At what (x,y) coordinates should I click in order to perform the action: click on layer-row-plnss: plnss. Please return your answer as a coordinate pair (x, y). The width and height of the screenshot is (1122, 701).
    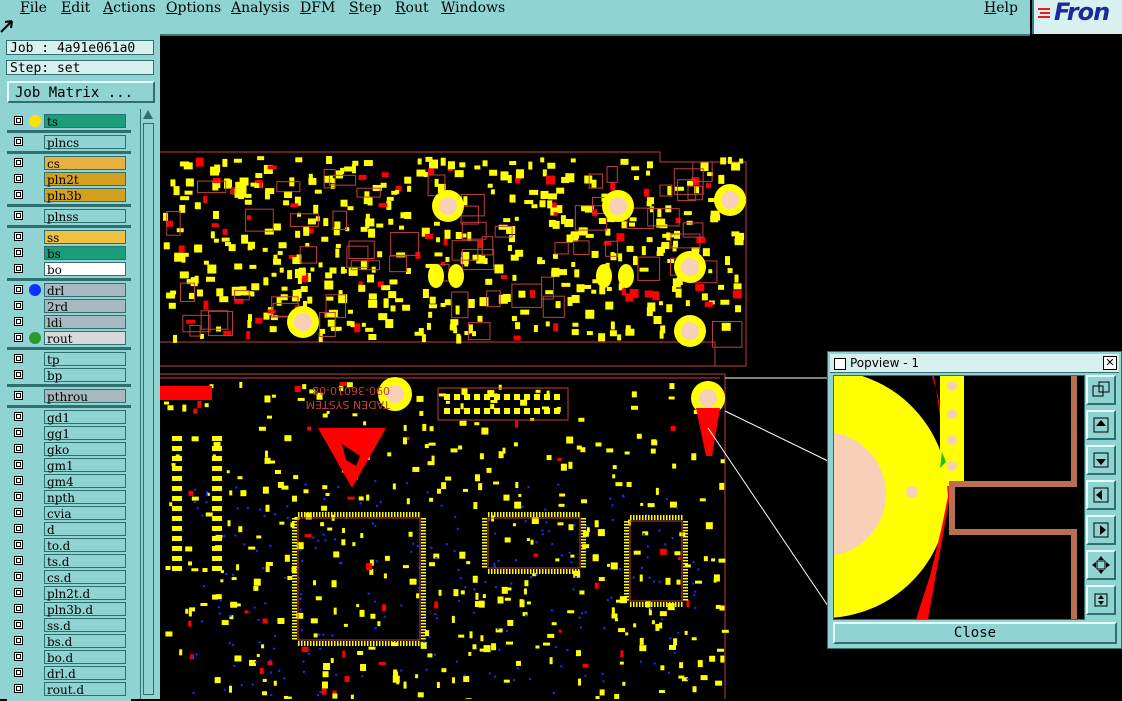
    Looking at the image, I should click on (69, 216).